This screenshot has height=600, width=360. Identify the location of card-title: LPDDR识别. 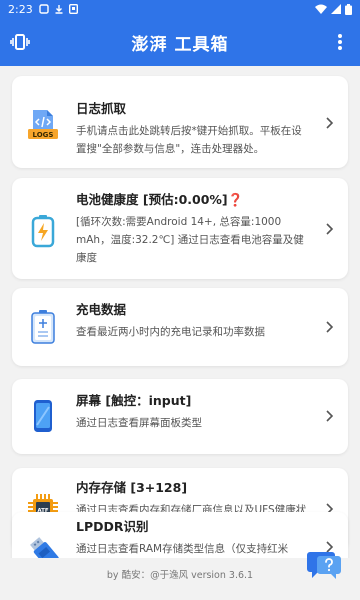
(112, 526).